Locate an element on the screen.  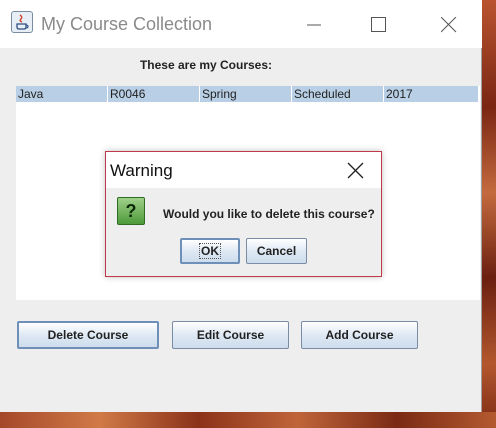
java-app-icon is located at coordinates (22, 22).